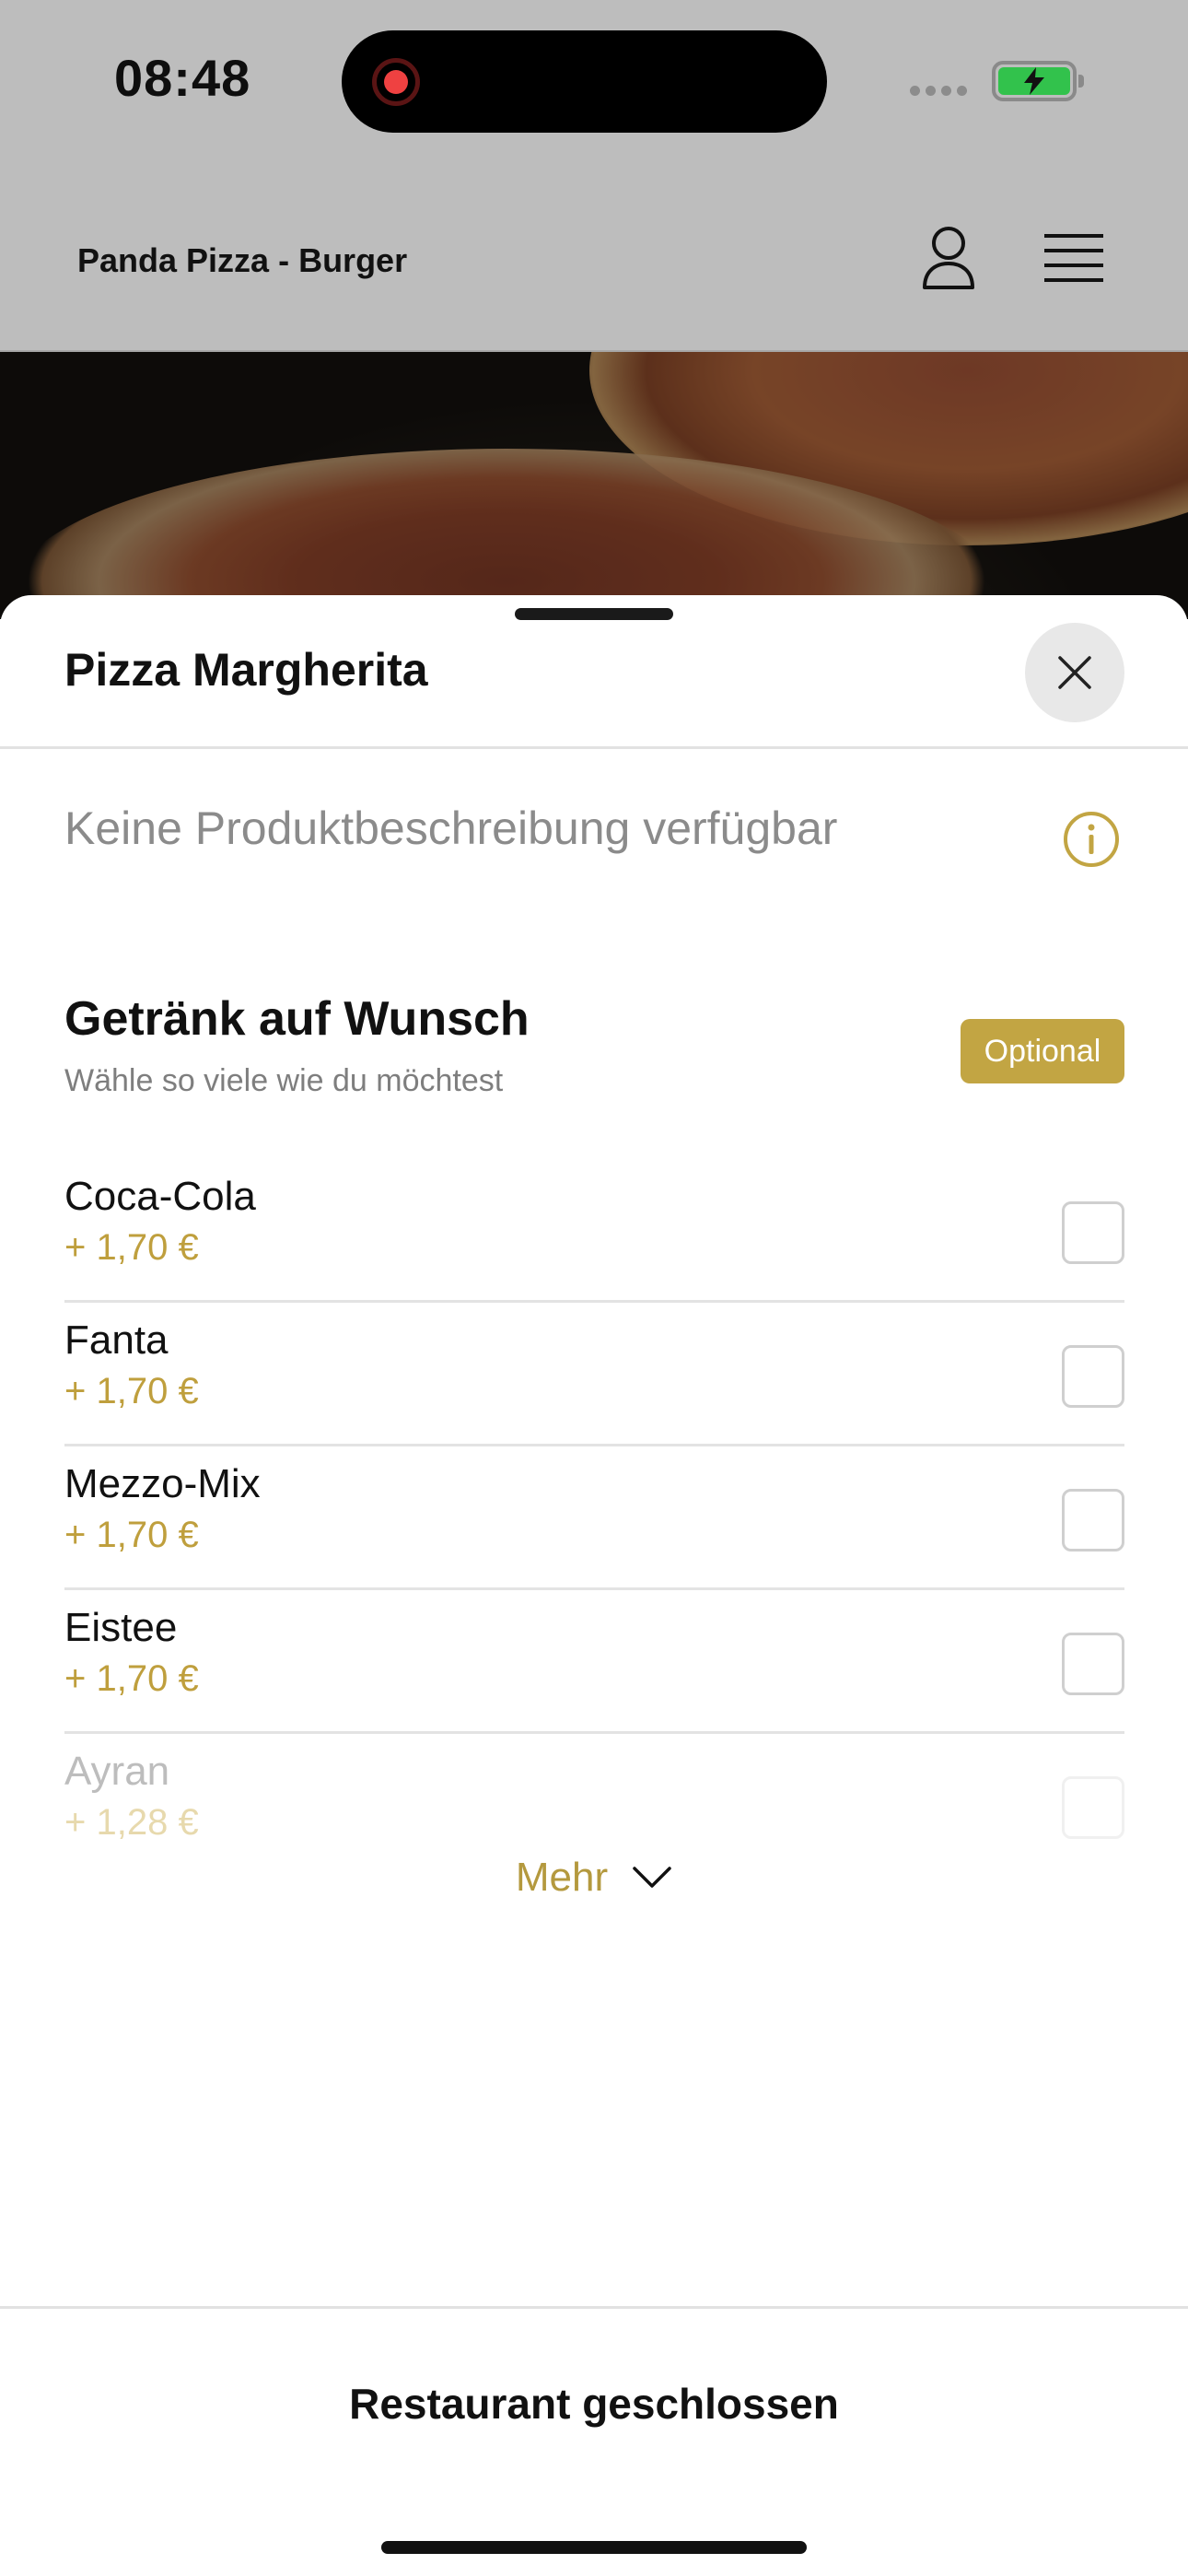  What do you see at coordinates (131, 1822) in the screenshot?
I see `option-price: + 1,28 €` at bounding box center [131, 1822].